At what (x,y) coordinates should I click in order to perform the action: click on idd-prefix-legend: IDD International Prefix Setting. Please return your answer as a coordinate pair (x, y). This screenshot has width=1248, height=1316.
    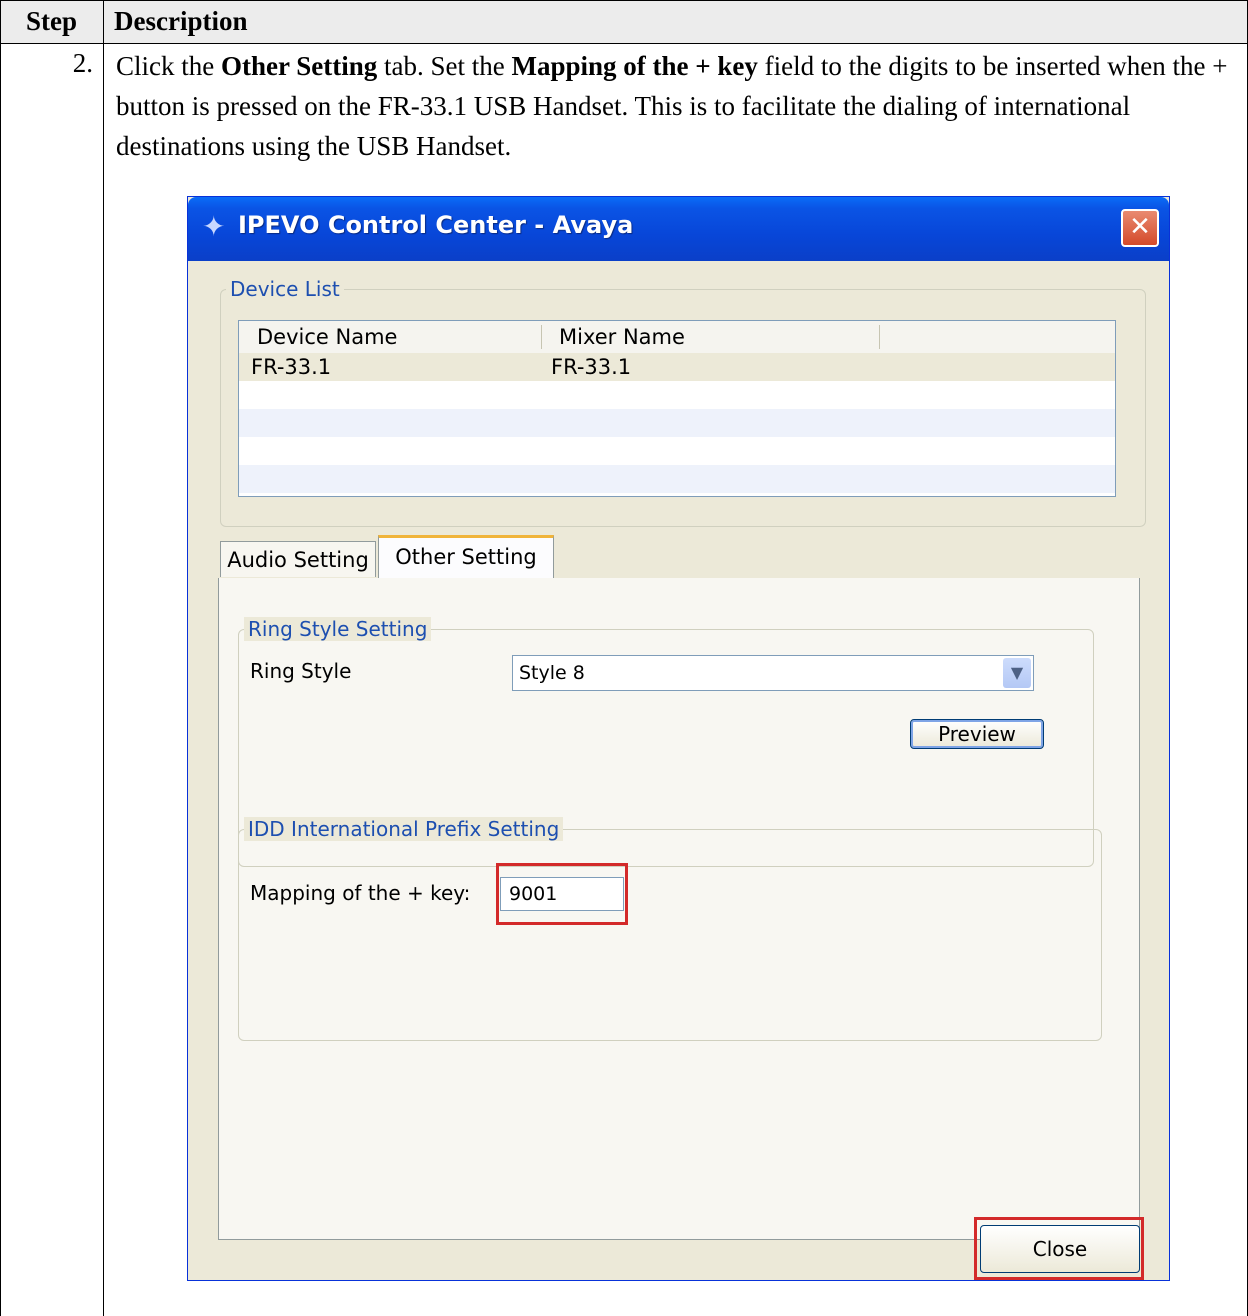
    Looking at the image, I should click on (404, 829).